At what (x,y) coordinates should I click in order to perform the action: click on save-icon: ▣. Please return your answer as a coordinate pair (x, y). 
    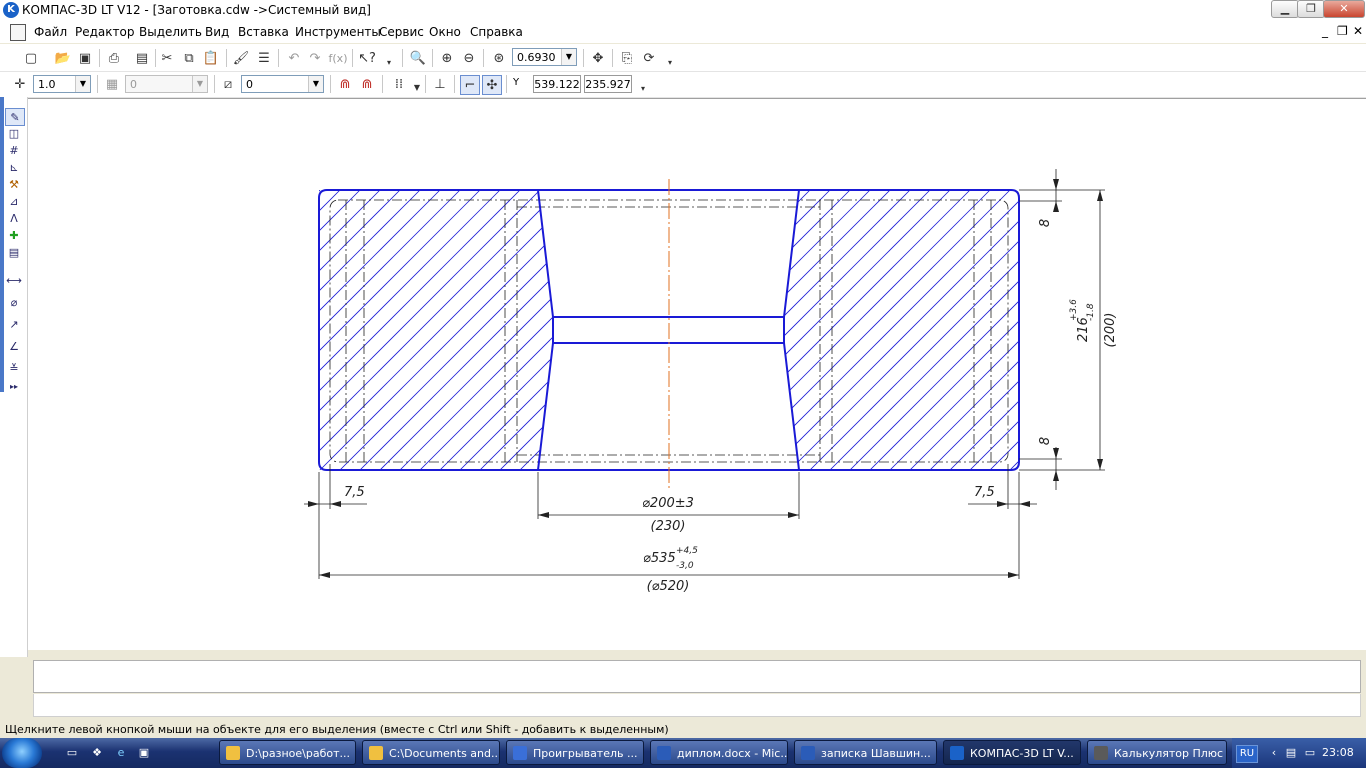
    Looking at the image, I should click on (85, 58).